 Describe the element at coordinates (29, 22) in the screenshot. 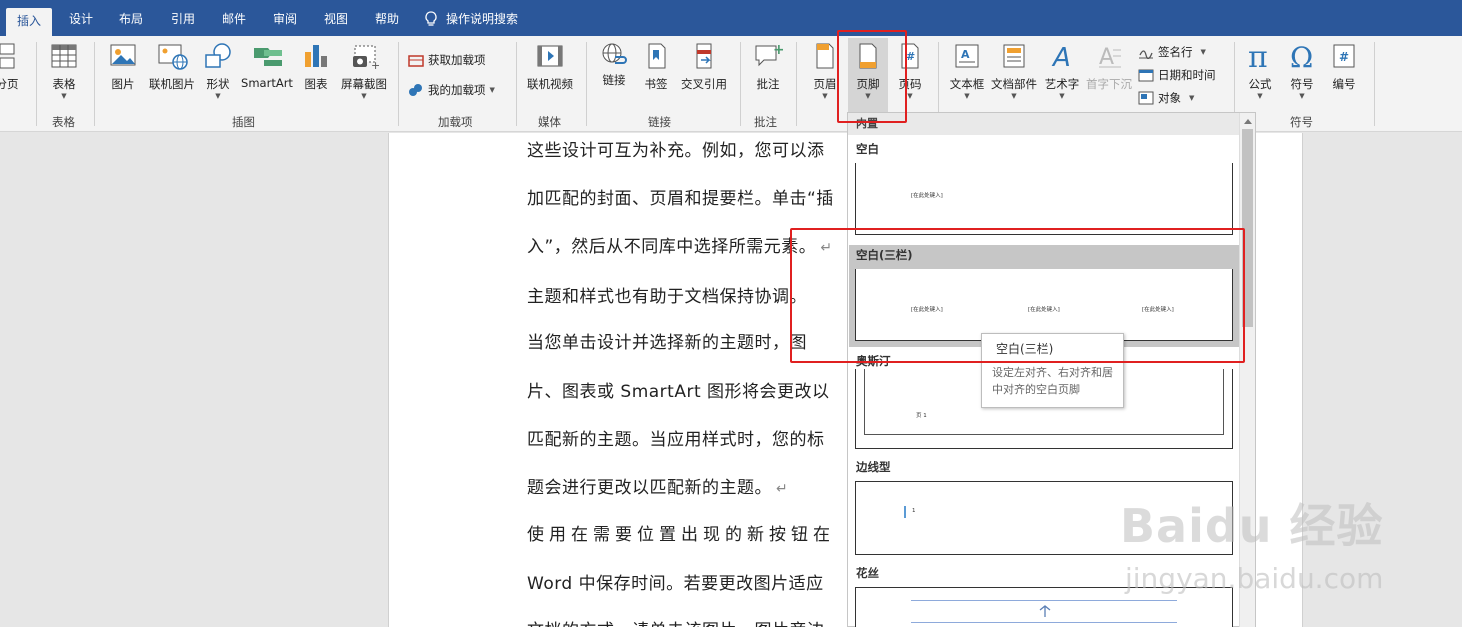

I see `tab-insert: 插入` at that location.